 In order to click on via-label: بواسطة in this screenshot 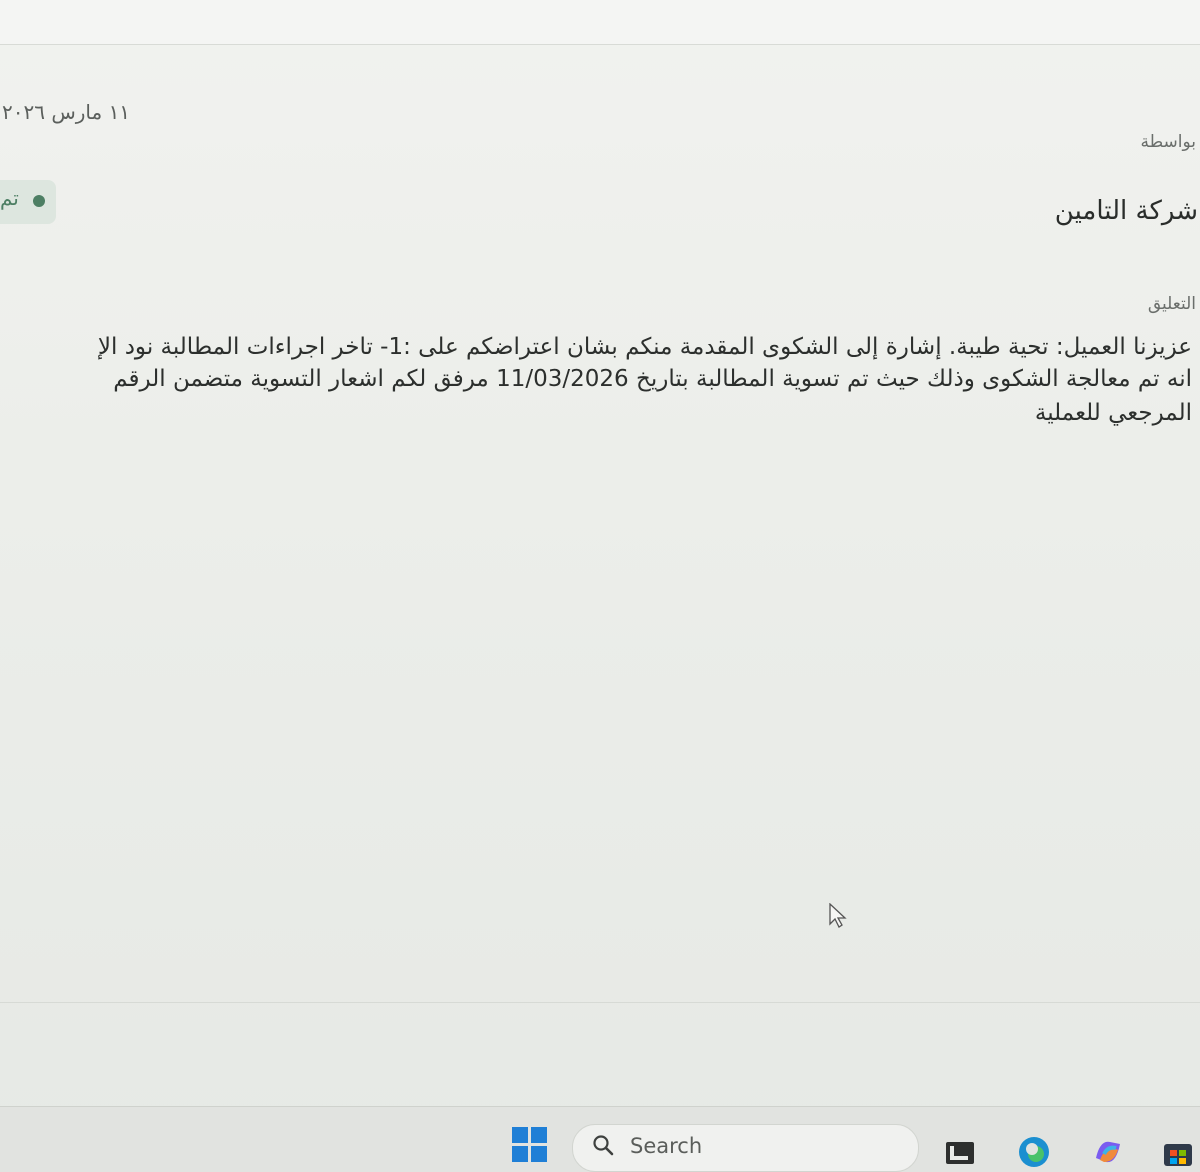, I will do `click(1168, 142)`.